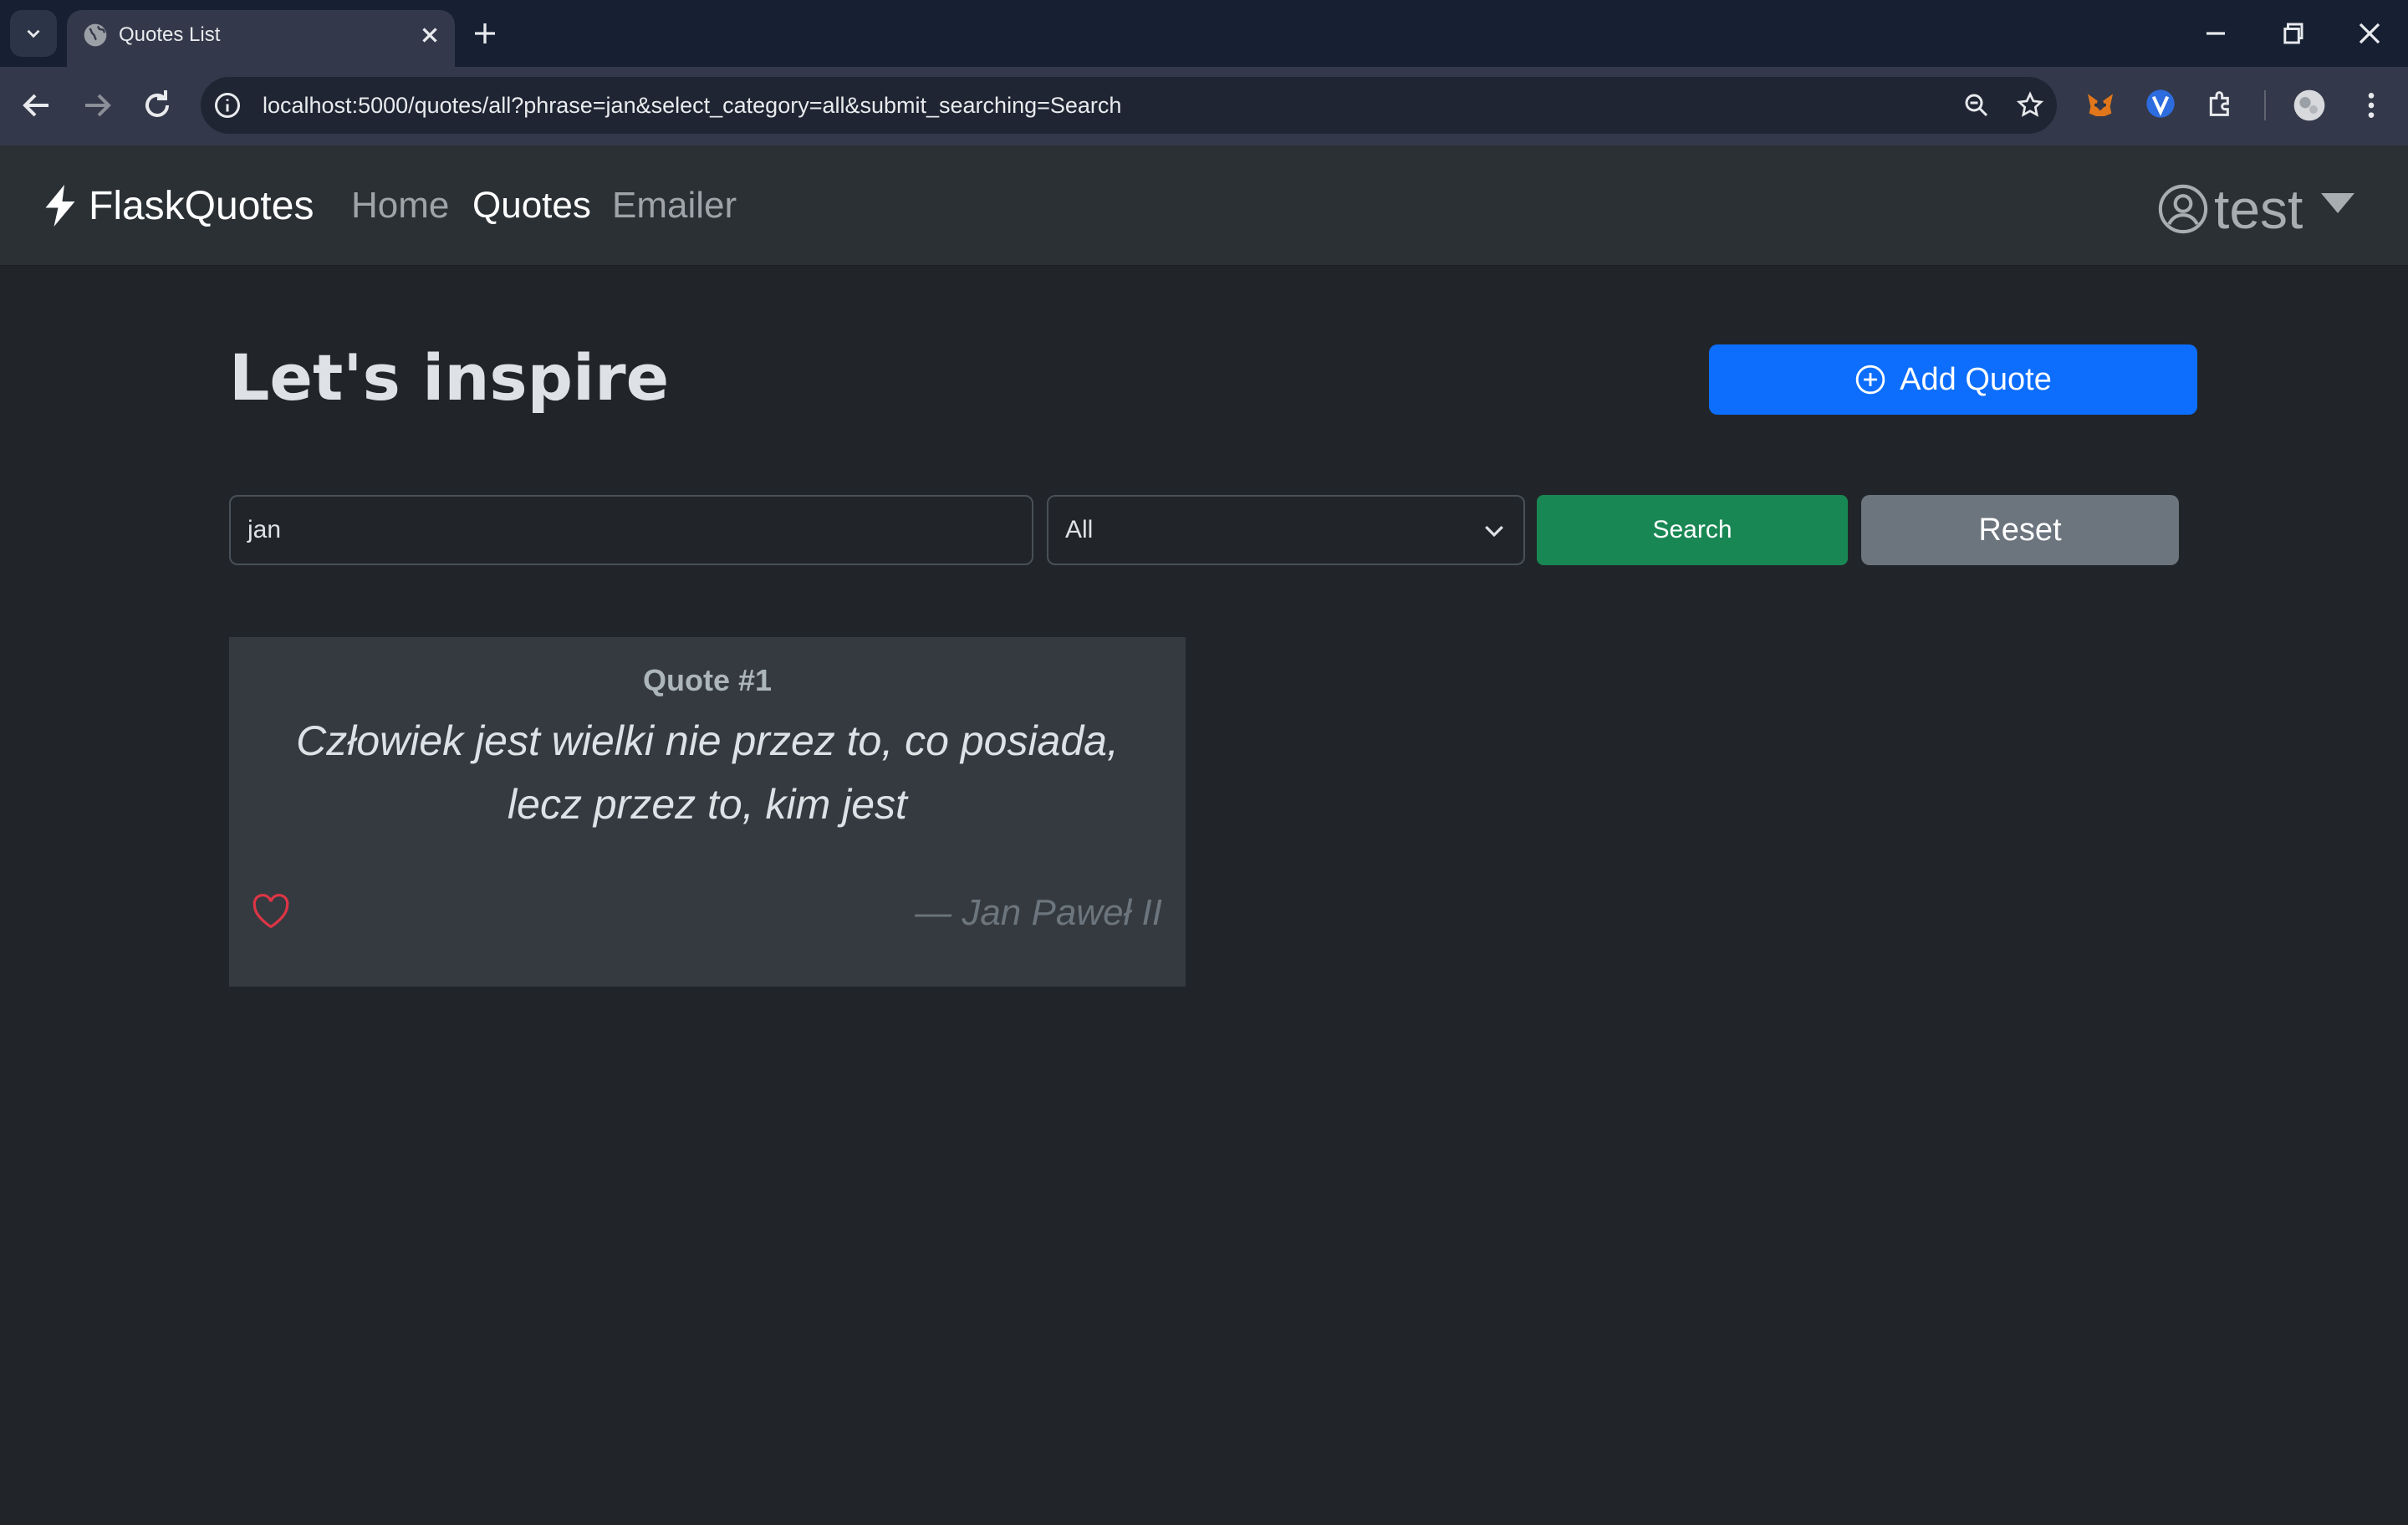 The image size is (2408, 1525). What do you see at coordinates (2030, 105) in the screenshot?
I see `bookmark-star-icon` at bounding box center [2030, 105].